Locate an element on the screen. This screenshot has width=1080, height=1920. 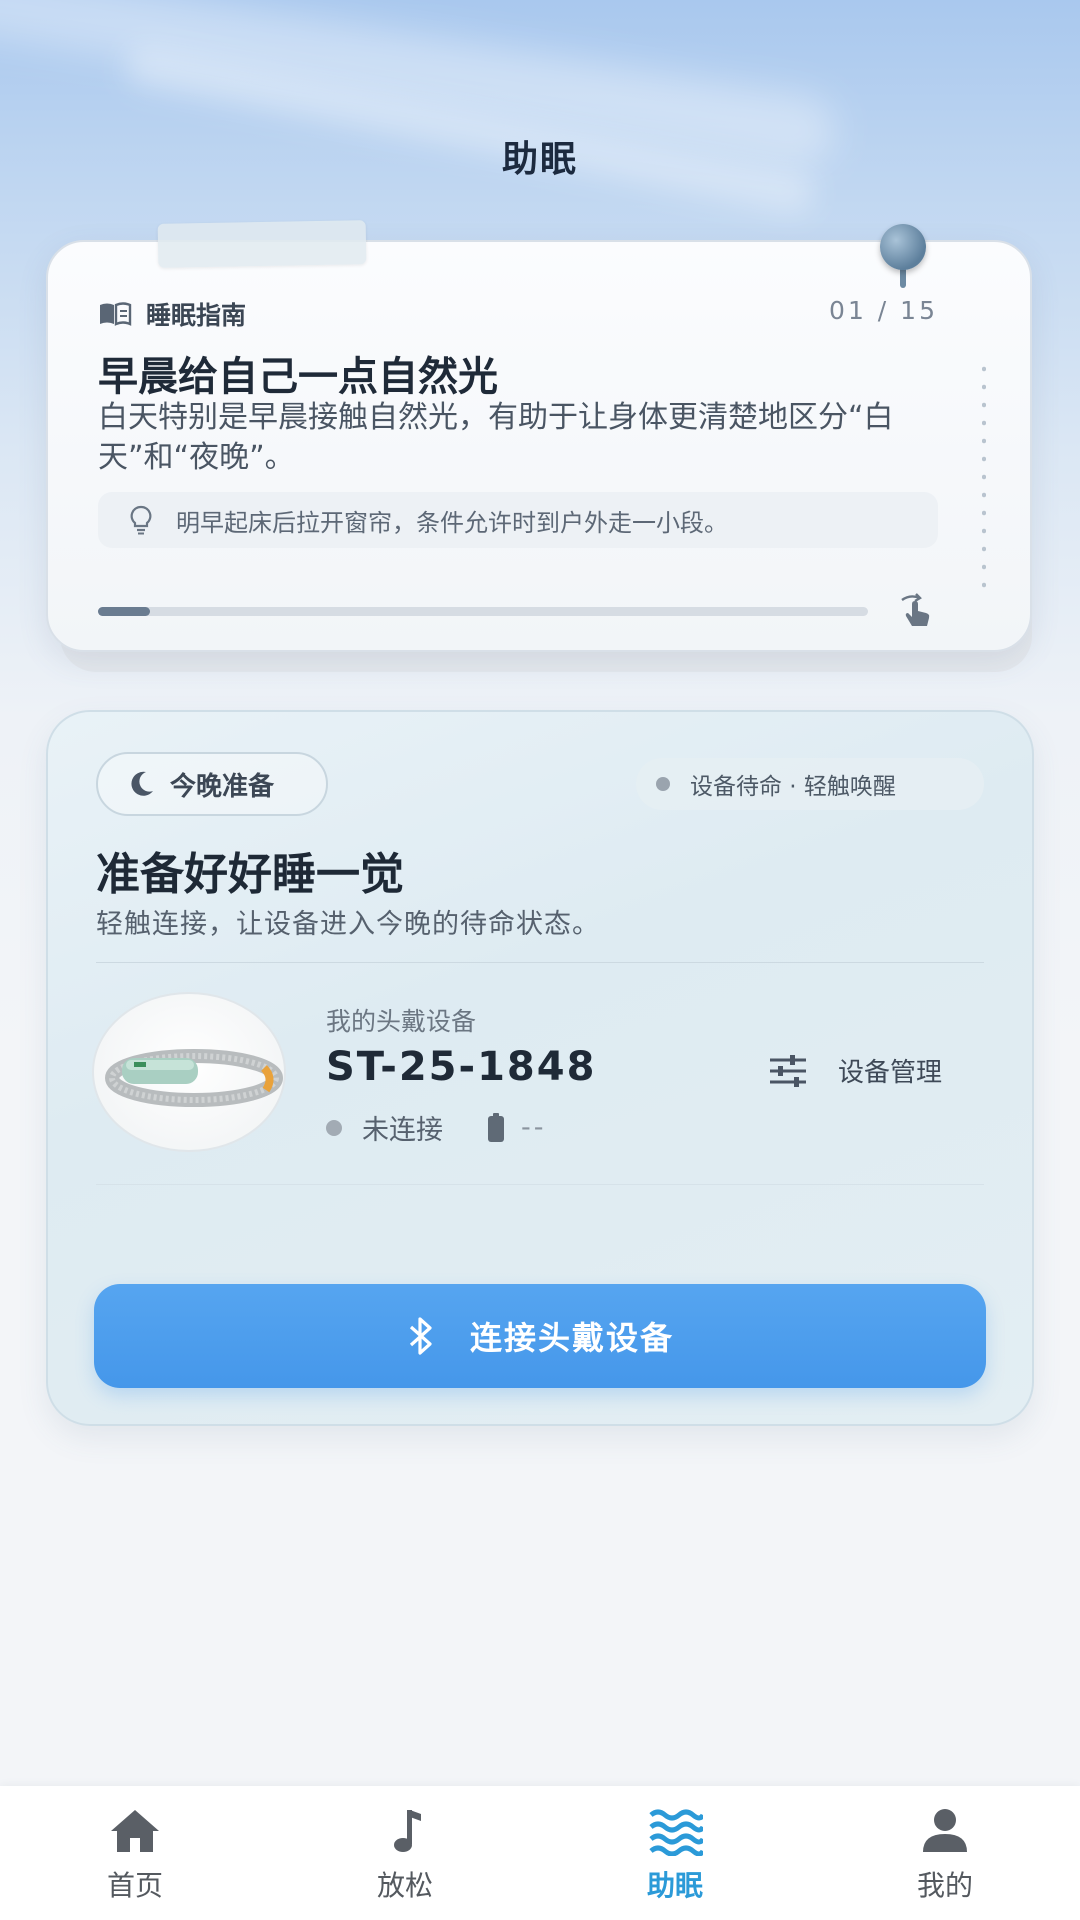
moon-icon is located at coordinates (142, 783).